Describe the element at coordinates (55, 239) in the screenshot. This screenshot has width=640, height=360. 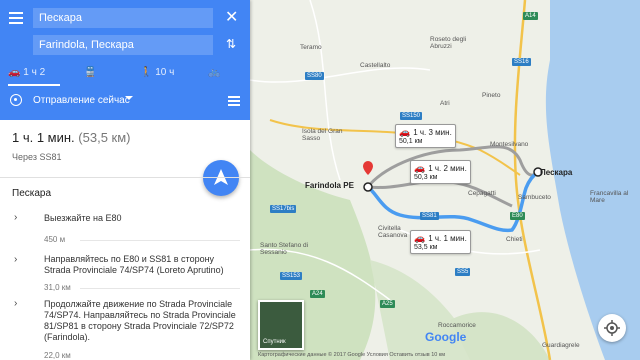
I see `step-distance: 450 м` at that location.